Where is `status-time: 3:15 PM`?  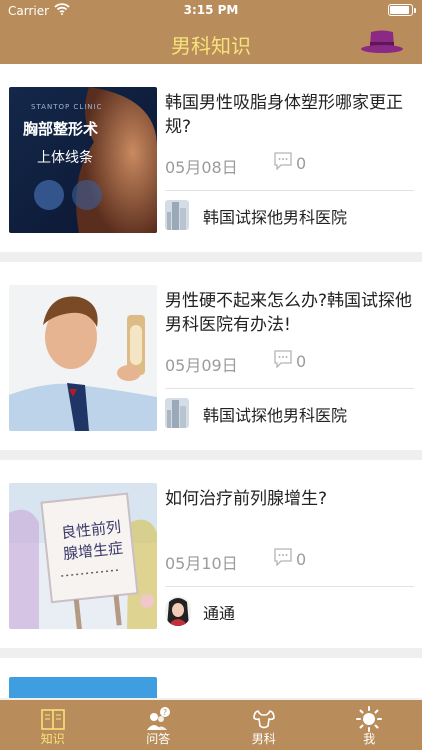
status-time: 3:15 PM is located at coordinates (211, 10).